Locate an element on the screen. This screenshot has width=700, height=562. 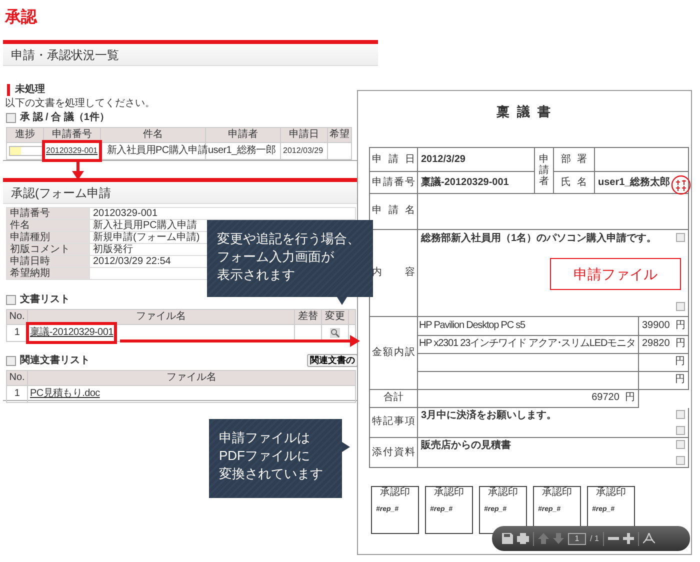
field-value: 2012/03/29 22:54 is located at coordinates (132, 261).